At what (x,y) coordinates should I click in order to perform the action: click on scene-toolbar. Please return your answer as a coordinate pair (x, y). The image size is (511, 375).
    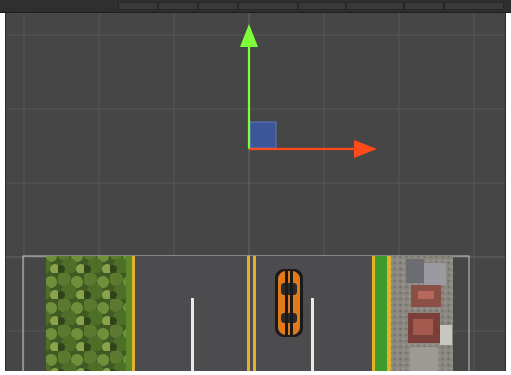
    Looking at the image, I should click on (255, 6).